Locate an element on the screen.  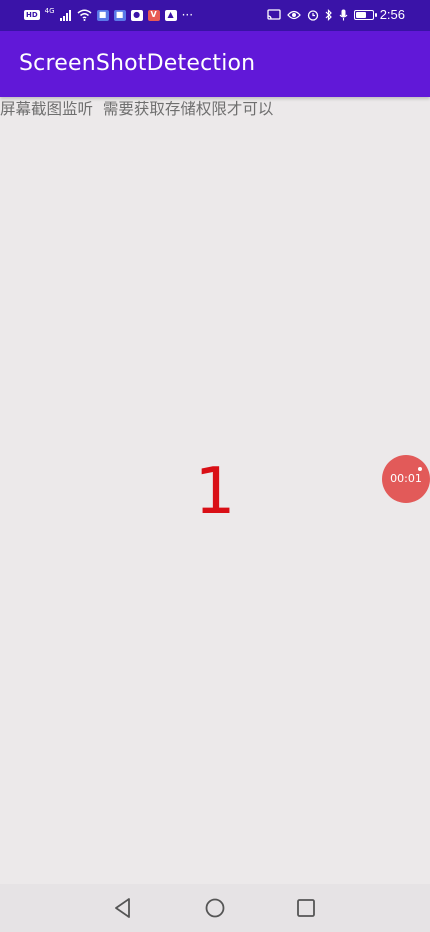
app-bar: ScreenShotDetection is located at coordinates (215, 64).